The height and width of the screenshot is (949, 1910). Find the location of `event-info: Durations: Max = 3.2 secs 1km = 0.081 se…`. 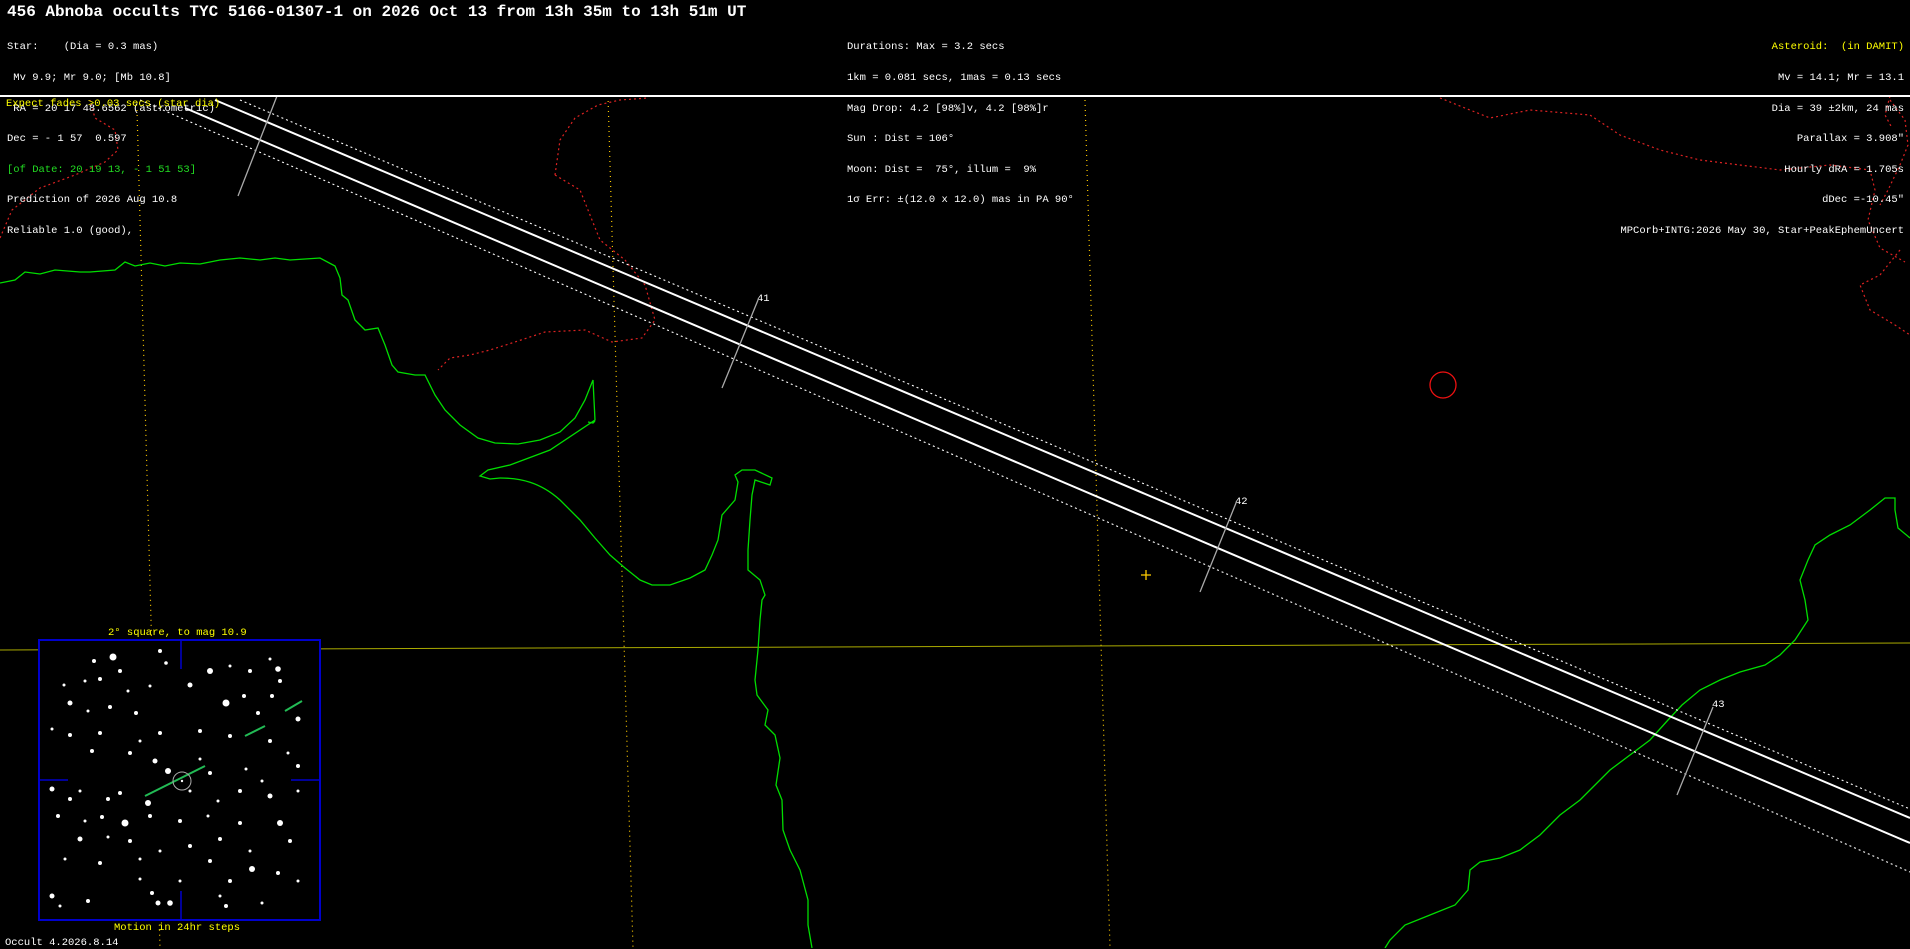

event-info: Durations: Max = 3.2 secs 1km = 0.081 se… is located at coordinates (960, 124).